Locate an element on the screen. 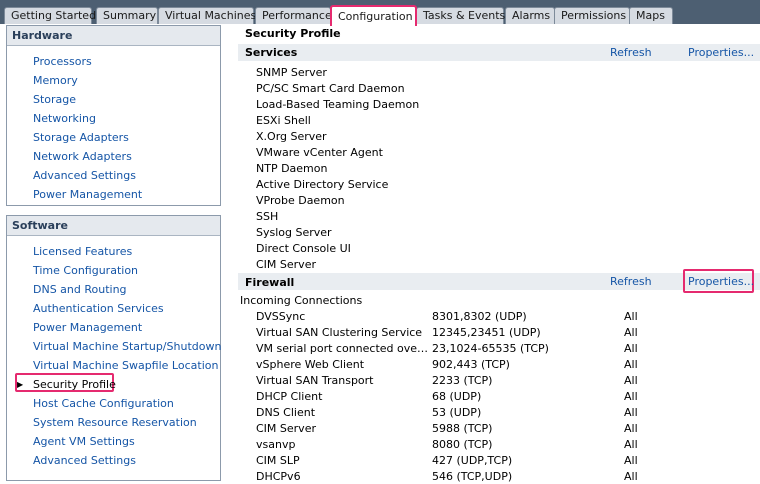 The width and height of the screenshot is (760, 484). tab-performance: Performance is located at coordinates (293, 15).